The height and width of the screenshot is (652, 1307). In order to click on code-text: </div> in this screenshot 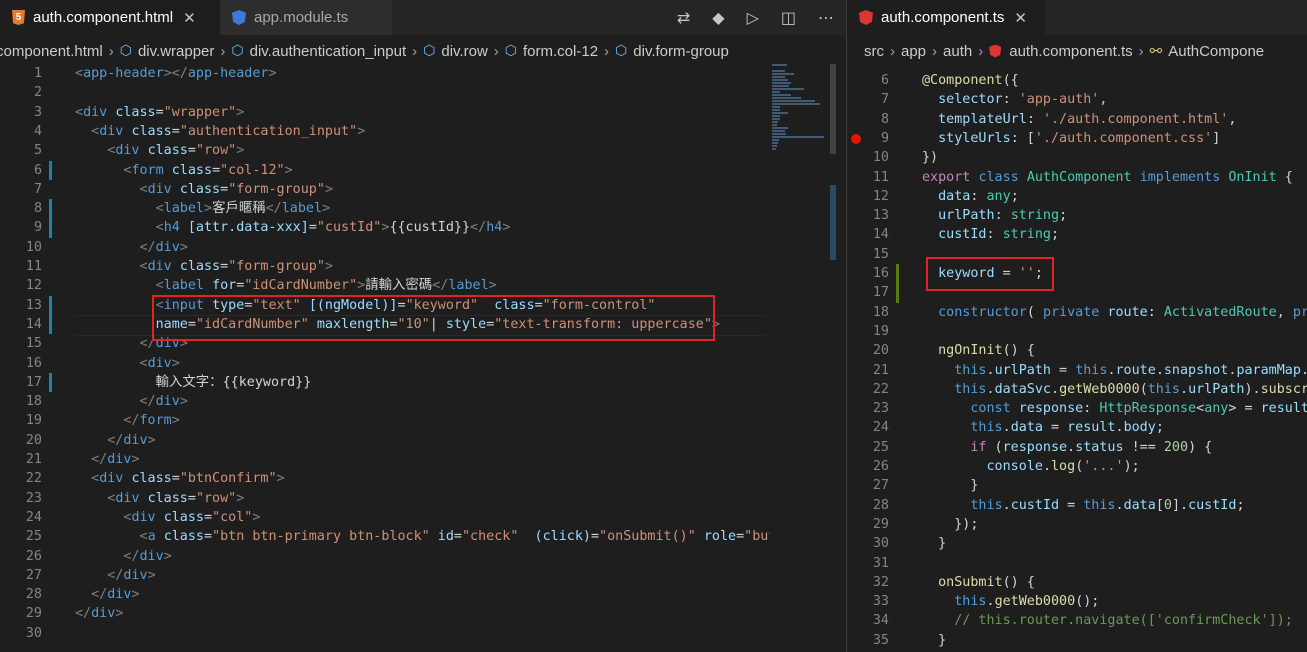, I will do `click(99, 614)`.